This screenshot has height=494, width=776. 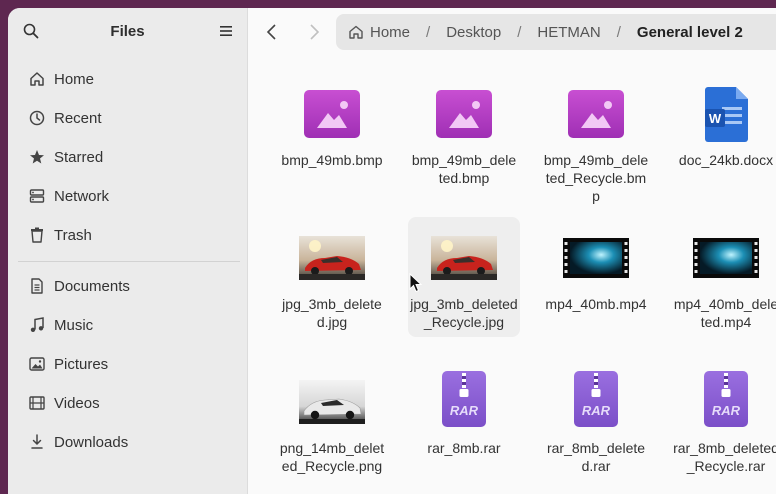 What do you see at coordinates (127, 235) in the screenshot?
I see `sidebar-item-trash: Trash` at bounding box center [127, 235].